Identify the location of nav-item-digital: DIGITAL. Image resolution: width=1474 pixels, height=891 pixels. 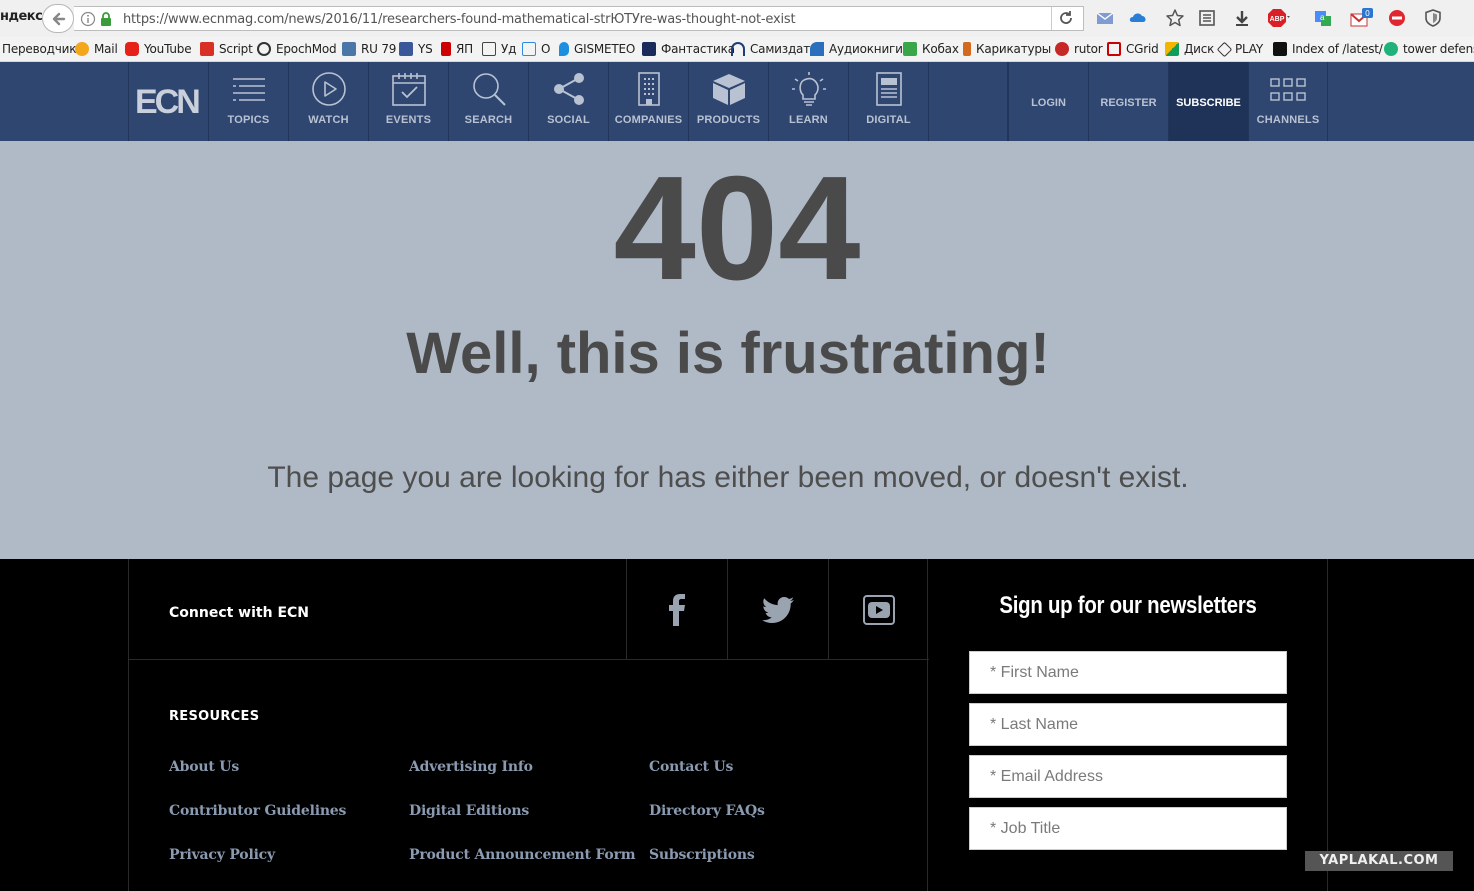
(888, 101).